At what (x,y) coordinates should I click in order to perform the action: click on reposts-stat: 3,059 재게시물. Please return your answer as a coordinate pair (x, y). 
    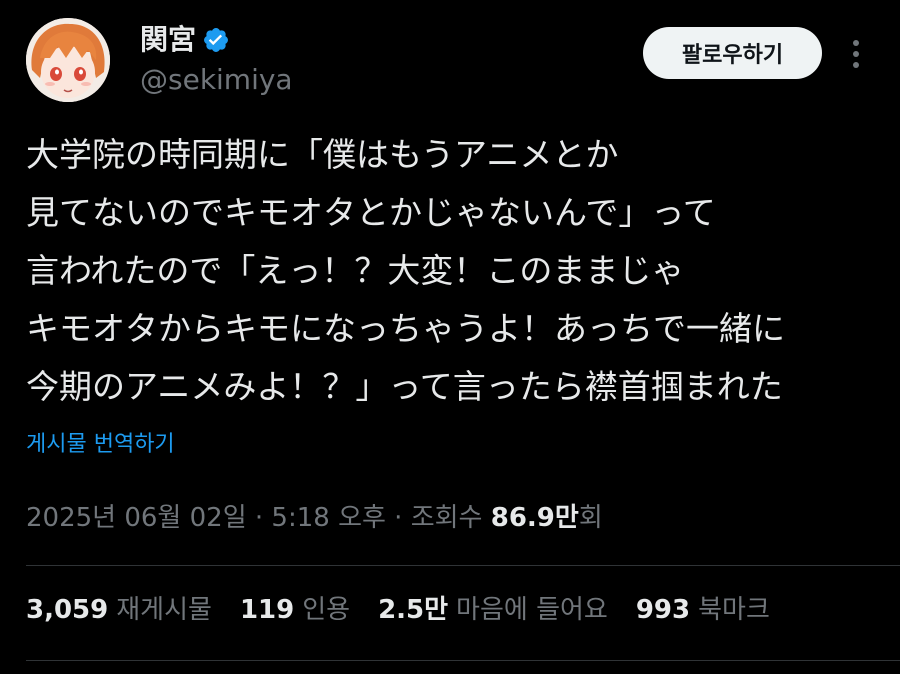
    Looking at the image, I should click on (119, 610).